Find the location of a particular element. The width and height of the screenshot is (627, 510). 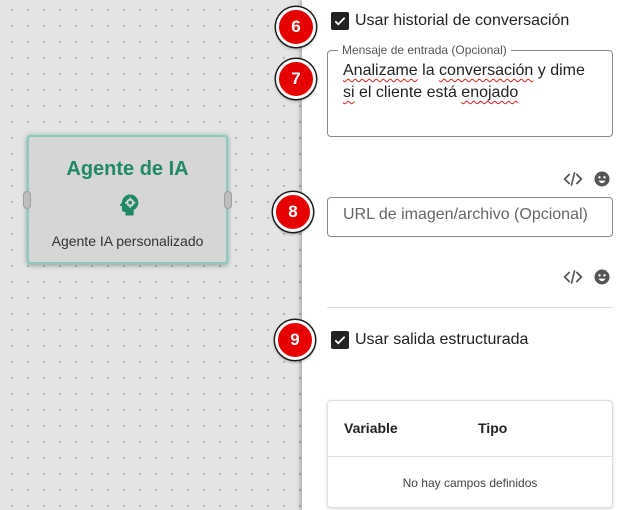

step-badge-9: 9 is located at coordinates (295, 340).